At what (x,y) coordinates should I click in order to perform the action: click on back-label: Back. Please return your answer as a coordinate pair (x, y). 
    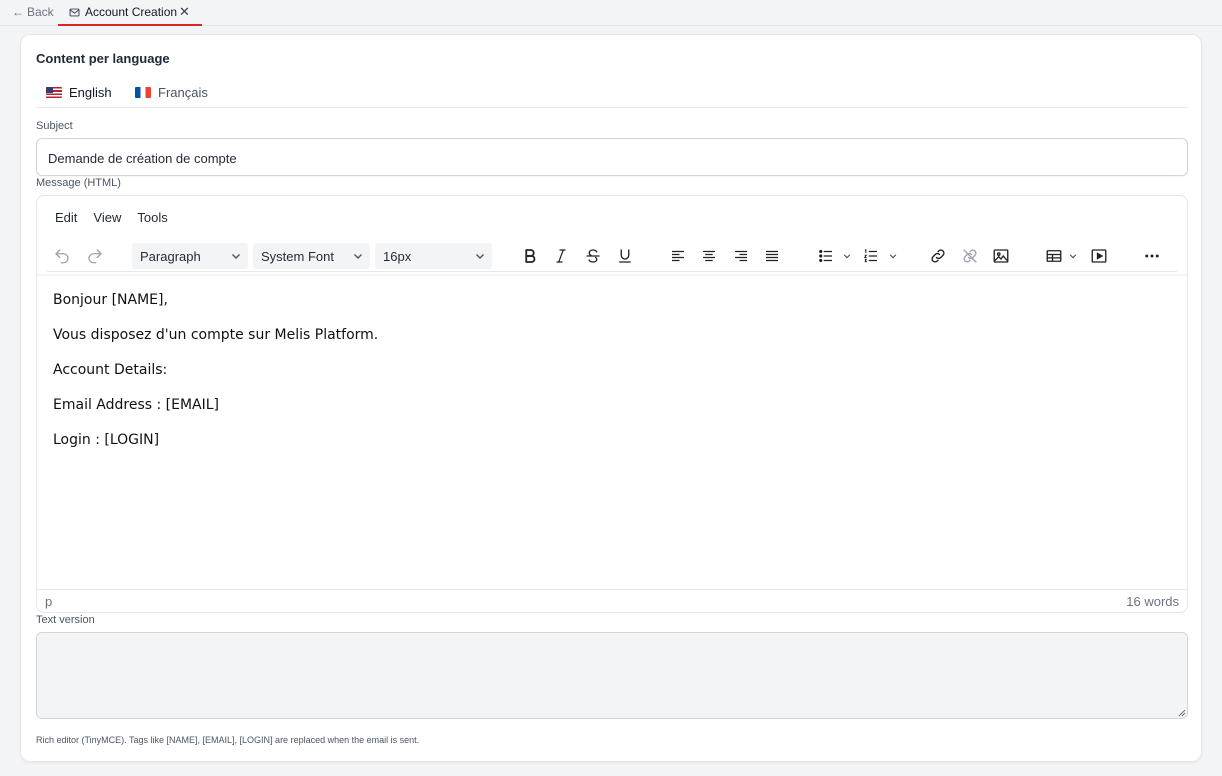
    Looking at the image, I should click on (40, 12).